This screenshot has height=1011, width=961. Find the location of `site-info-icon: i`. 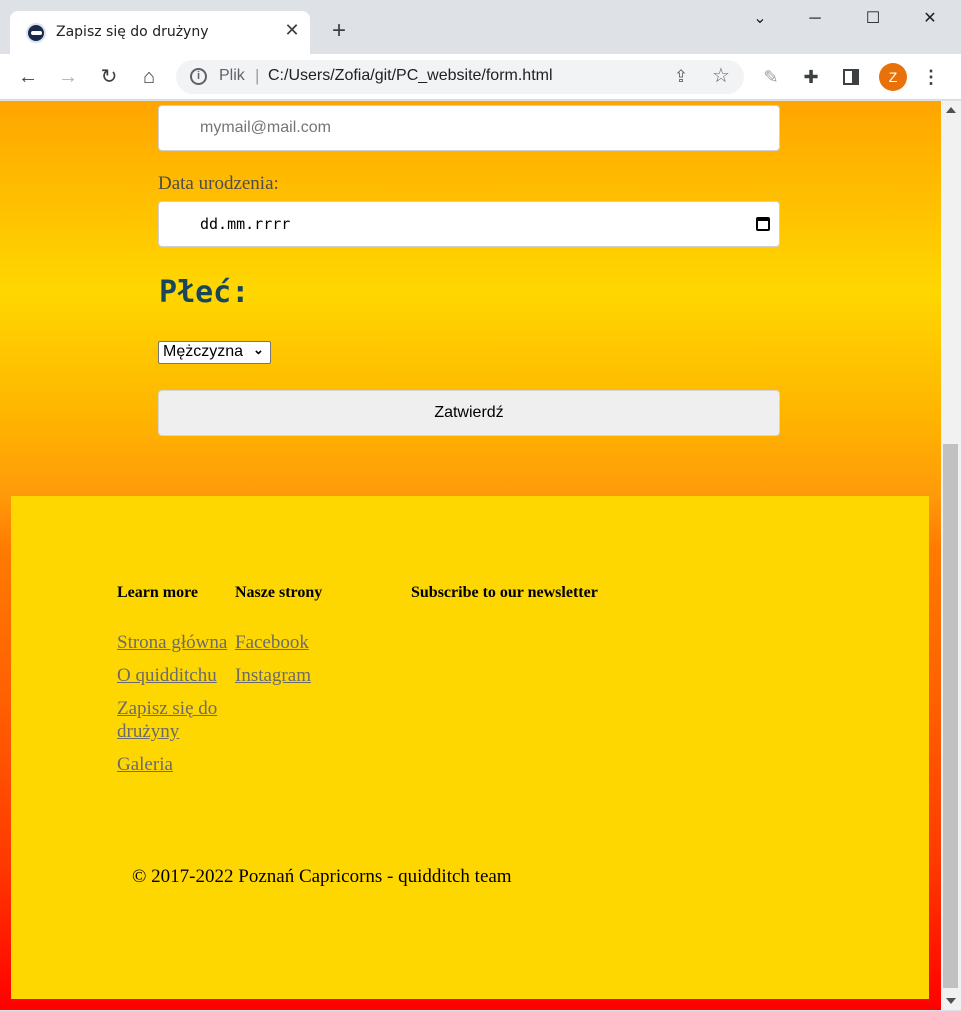

site-info-icon: i is located at coordinates (198, 76).